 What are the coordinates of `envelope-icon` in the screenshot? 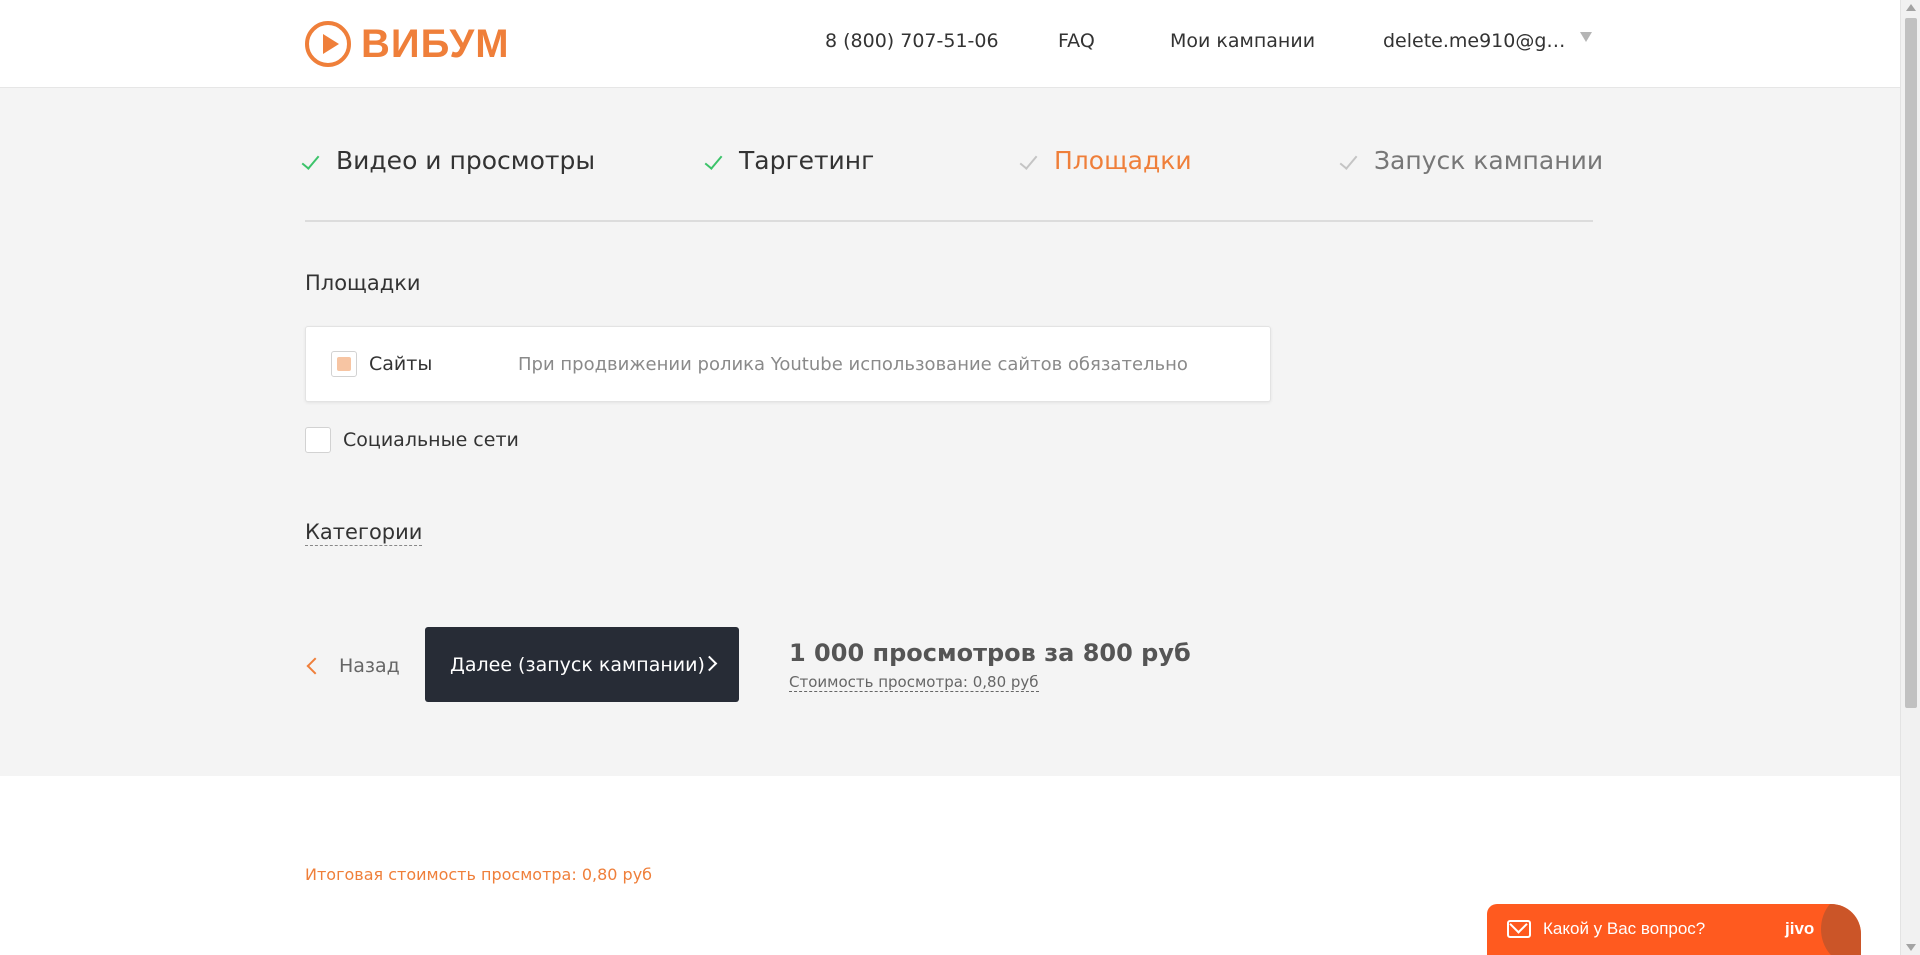 It's located at (1519, 929).